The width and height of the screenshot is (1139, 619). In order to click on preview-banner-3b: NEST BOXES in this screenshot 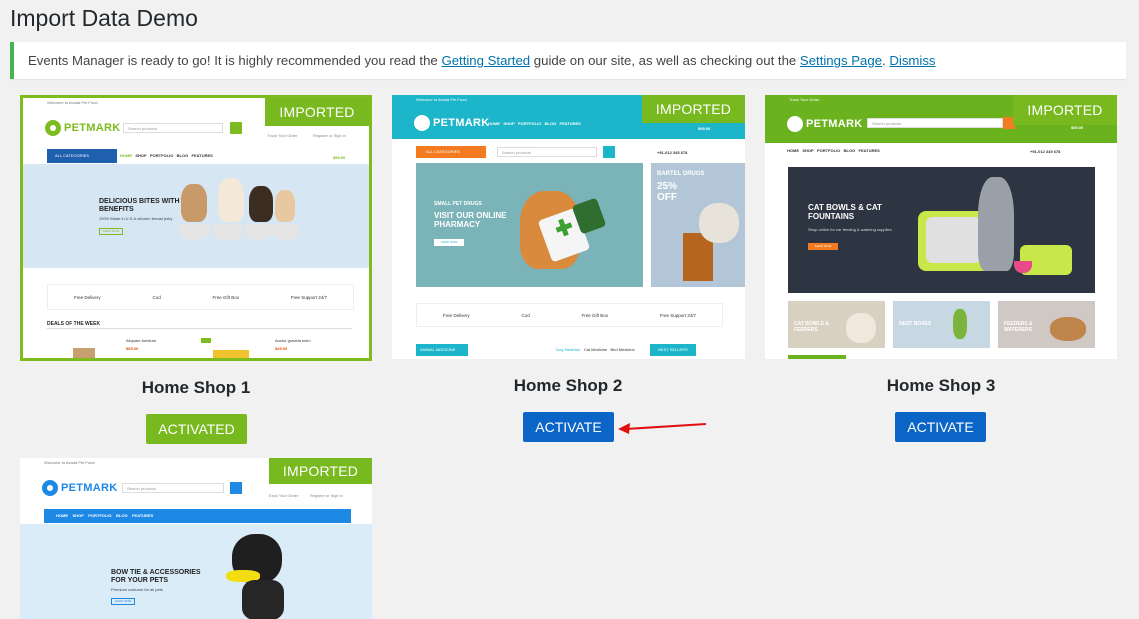, I will do `click(941, 324)`.